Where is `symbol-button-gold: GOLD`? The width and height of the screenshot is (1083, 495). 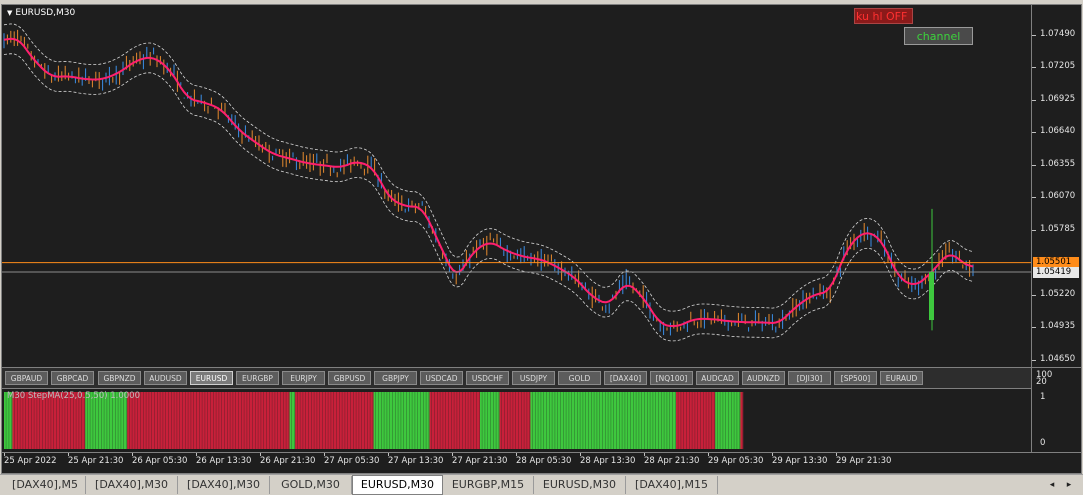
symbol-button-gold: GOLD is located at coordinates (579, 378).